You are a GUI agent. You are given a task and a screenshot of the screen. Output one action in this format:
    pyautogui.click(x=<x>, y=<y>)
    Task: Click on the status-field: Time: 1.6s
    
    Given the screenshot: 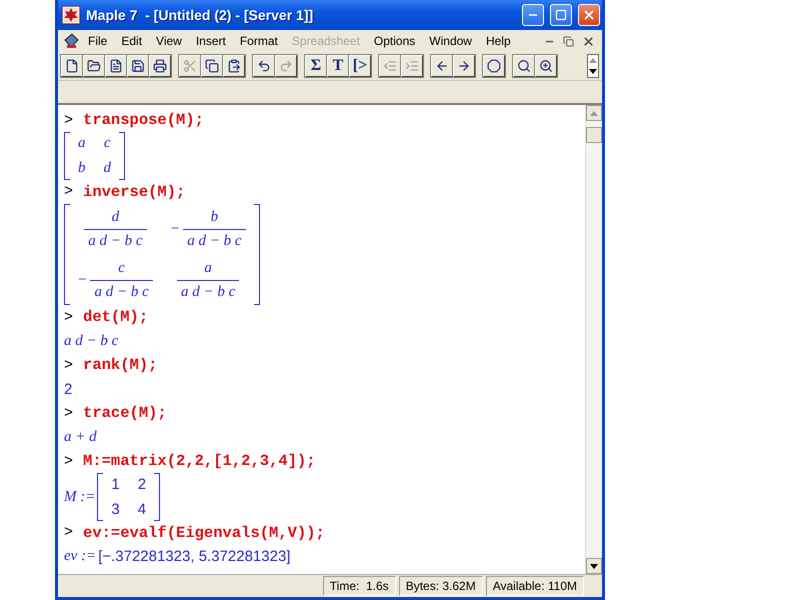 What is the action you would take?
    pyautogui.click(x=359, y=586)
    